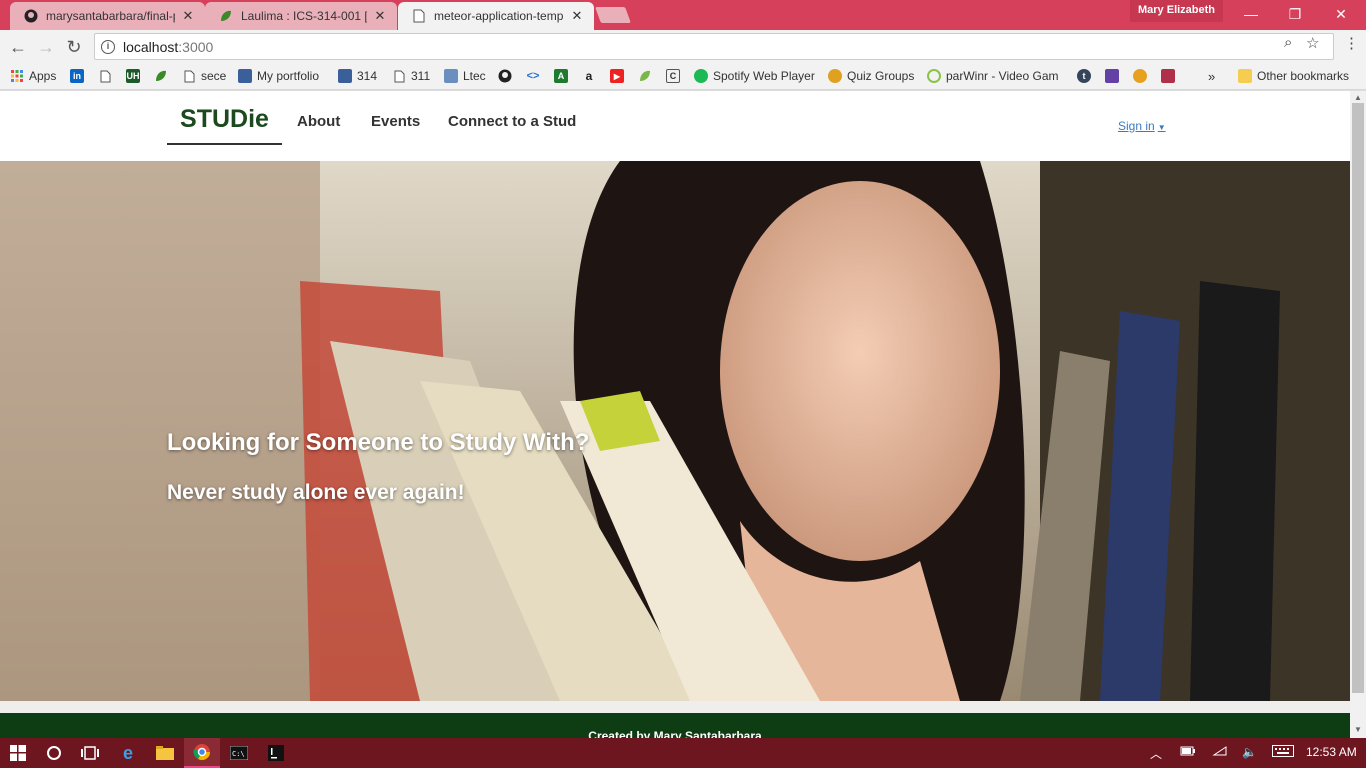 This screenshot has height=768, width=1366. Describe the element at coordinates (1288, 42) in the screenshot. I see `zoom-search-icon: ⌕` at that location.